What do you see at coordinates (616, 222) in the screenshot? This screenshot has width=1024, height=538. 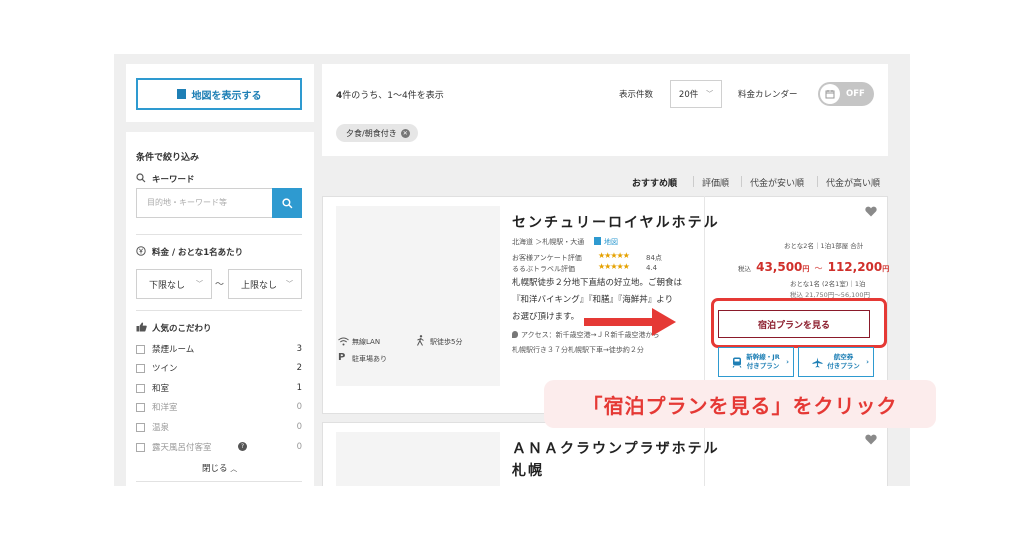 I see `hotel-name: センチュリーロイヤルホテル` at bounding box center [616, 222].